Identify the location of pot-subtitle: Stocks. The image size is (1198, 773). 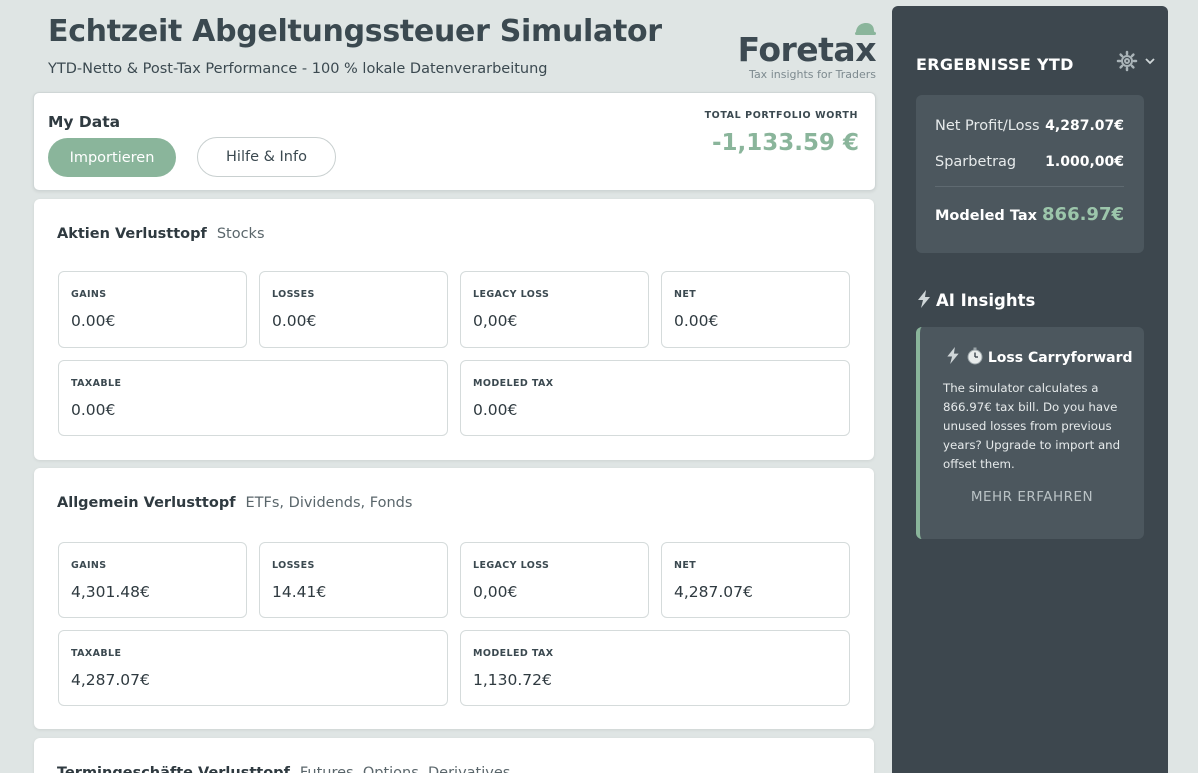
(240, 234).